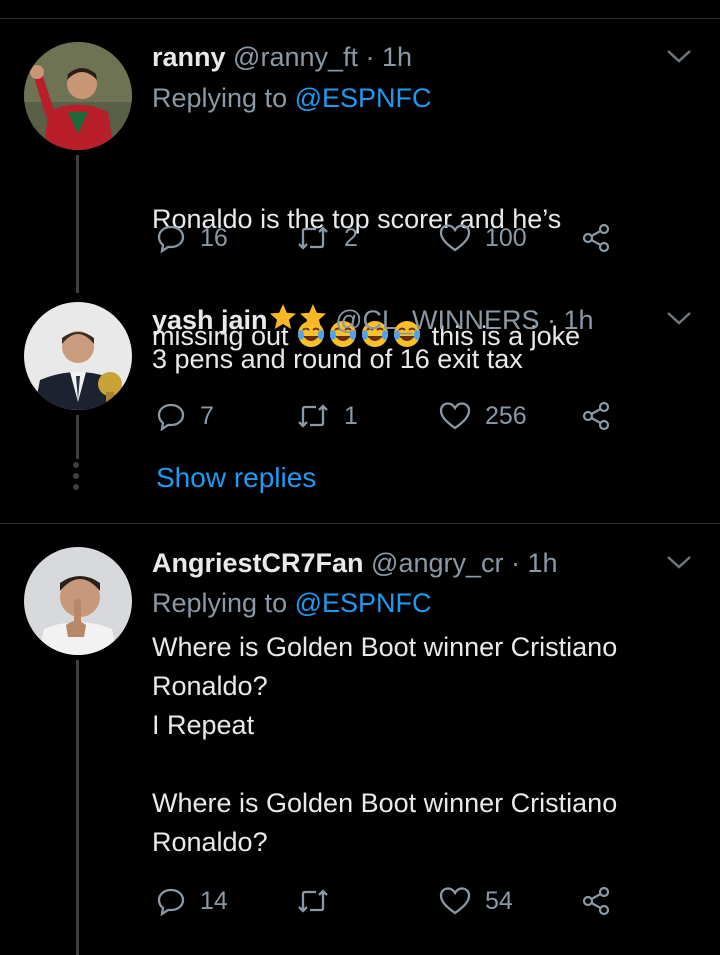  I want to click on top-divider, so click(360, 18).